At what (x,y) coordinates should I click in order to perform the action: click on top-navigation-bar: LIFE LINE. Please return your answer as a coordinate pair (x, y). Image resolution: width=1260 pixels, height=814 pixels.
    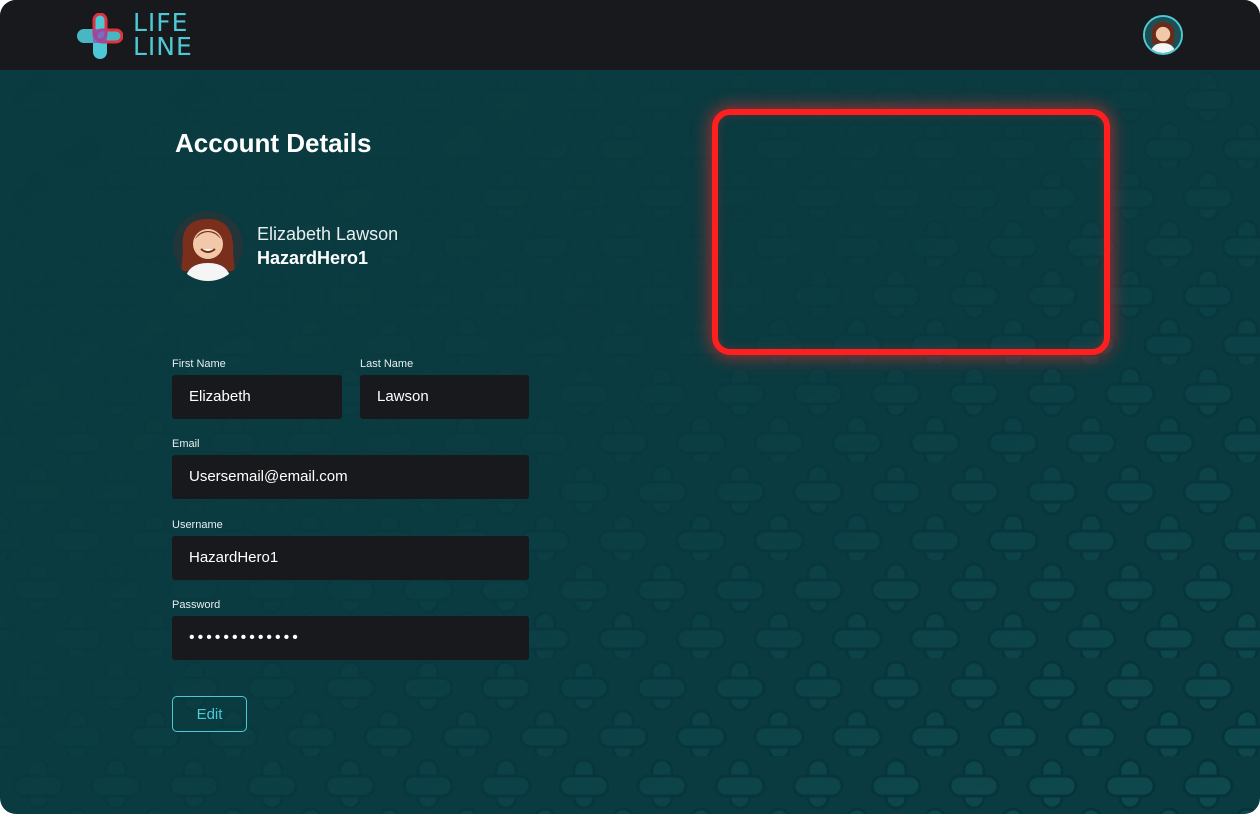
    Looking at the image, I should click on (630, 35).